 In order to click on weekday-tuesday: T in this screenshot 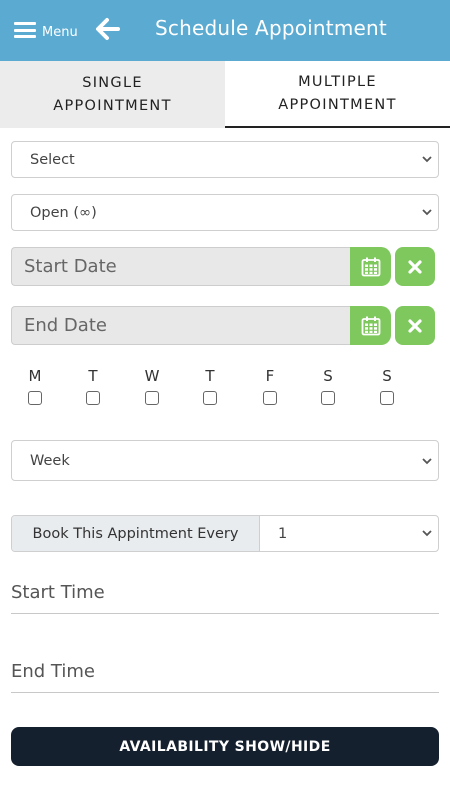, I will do `click(93, 385)`.